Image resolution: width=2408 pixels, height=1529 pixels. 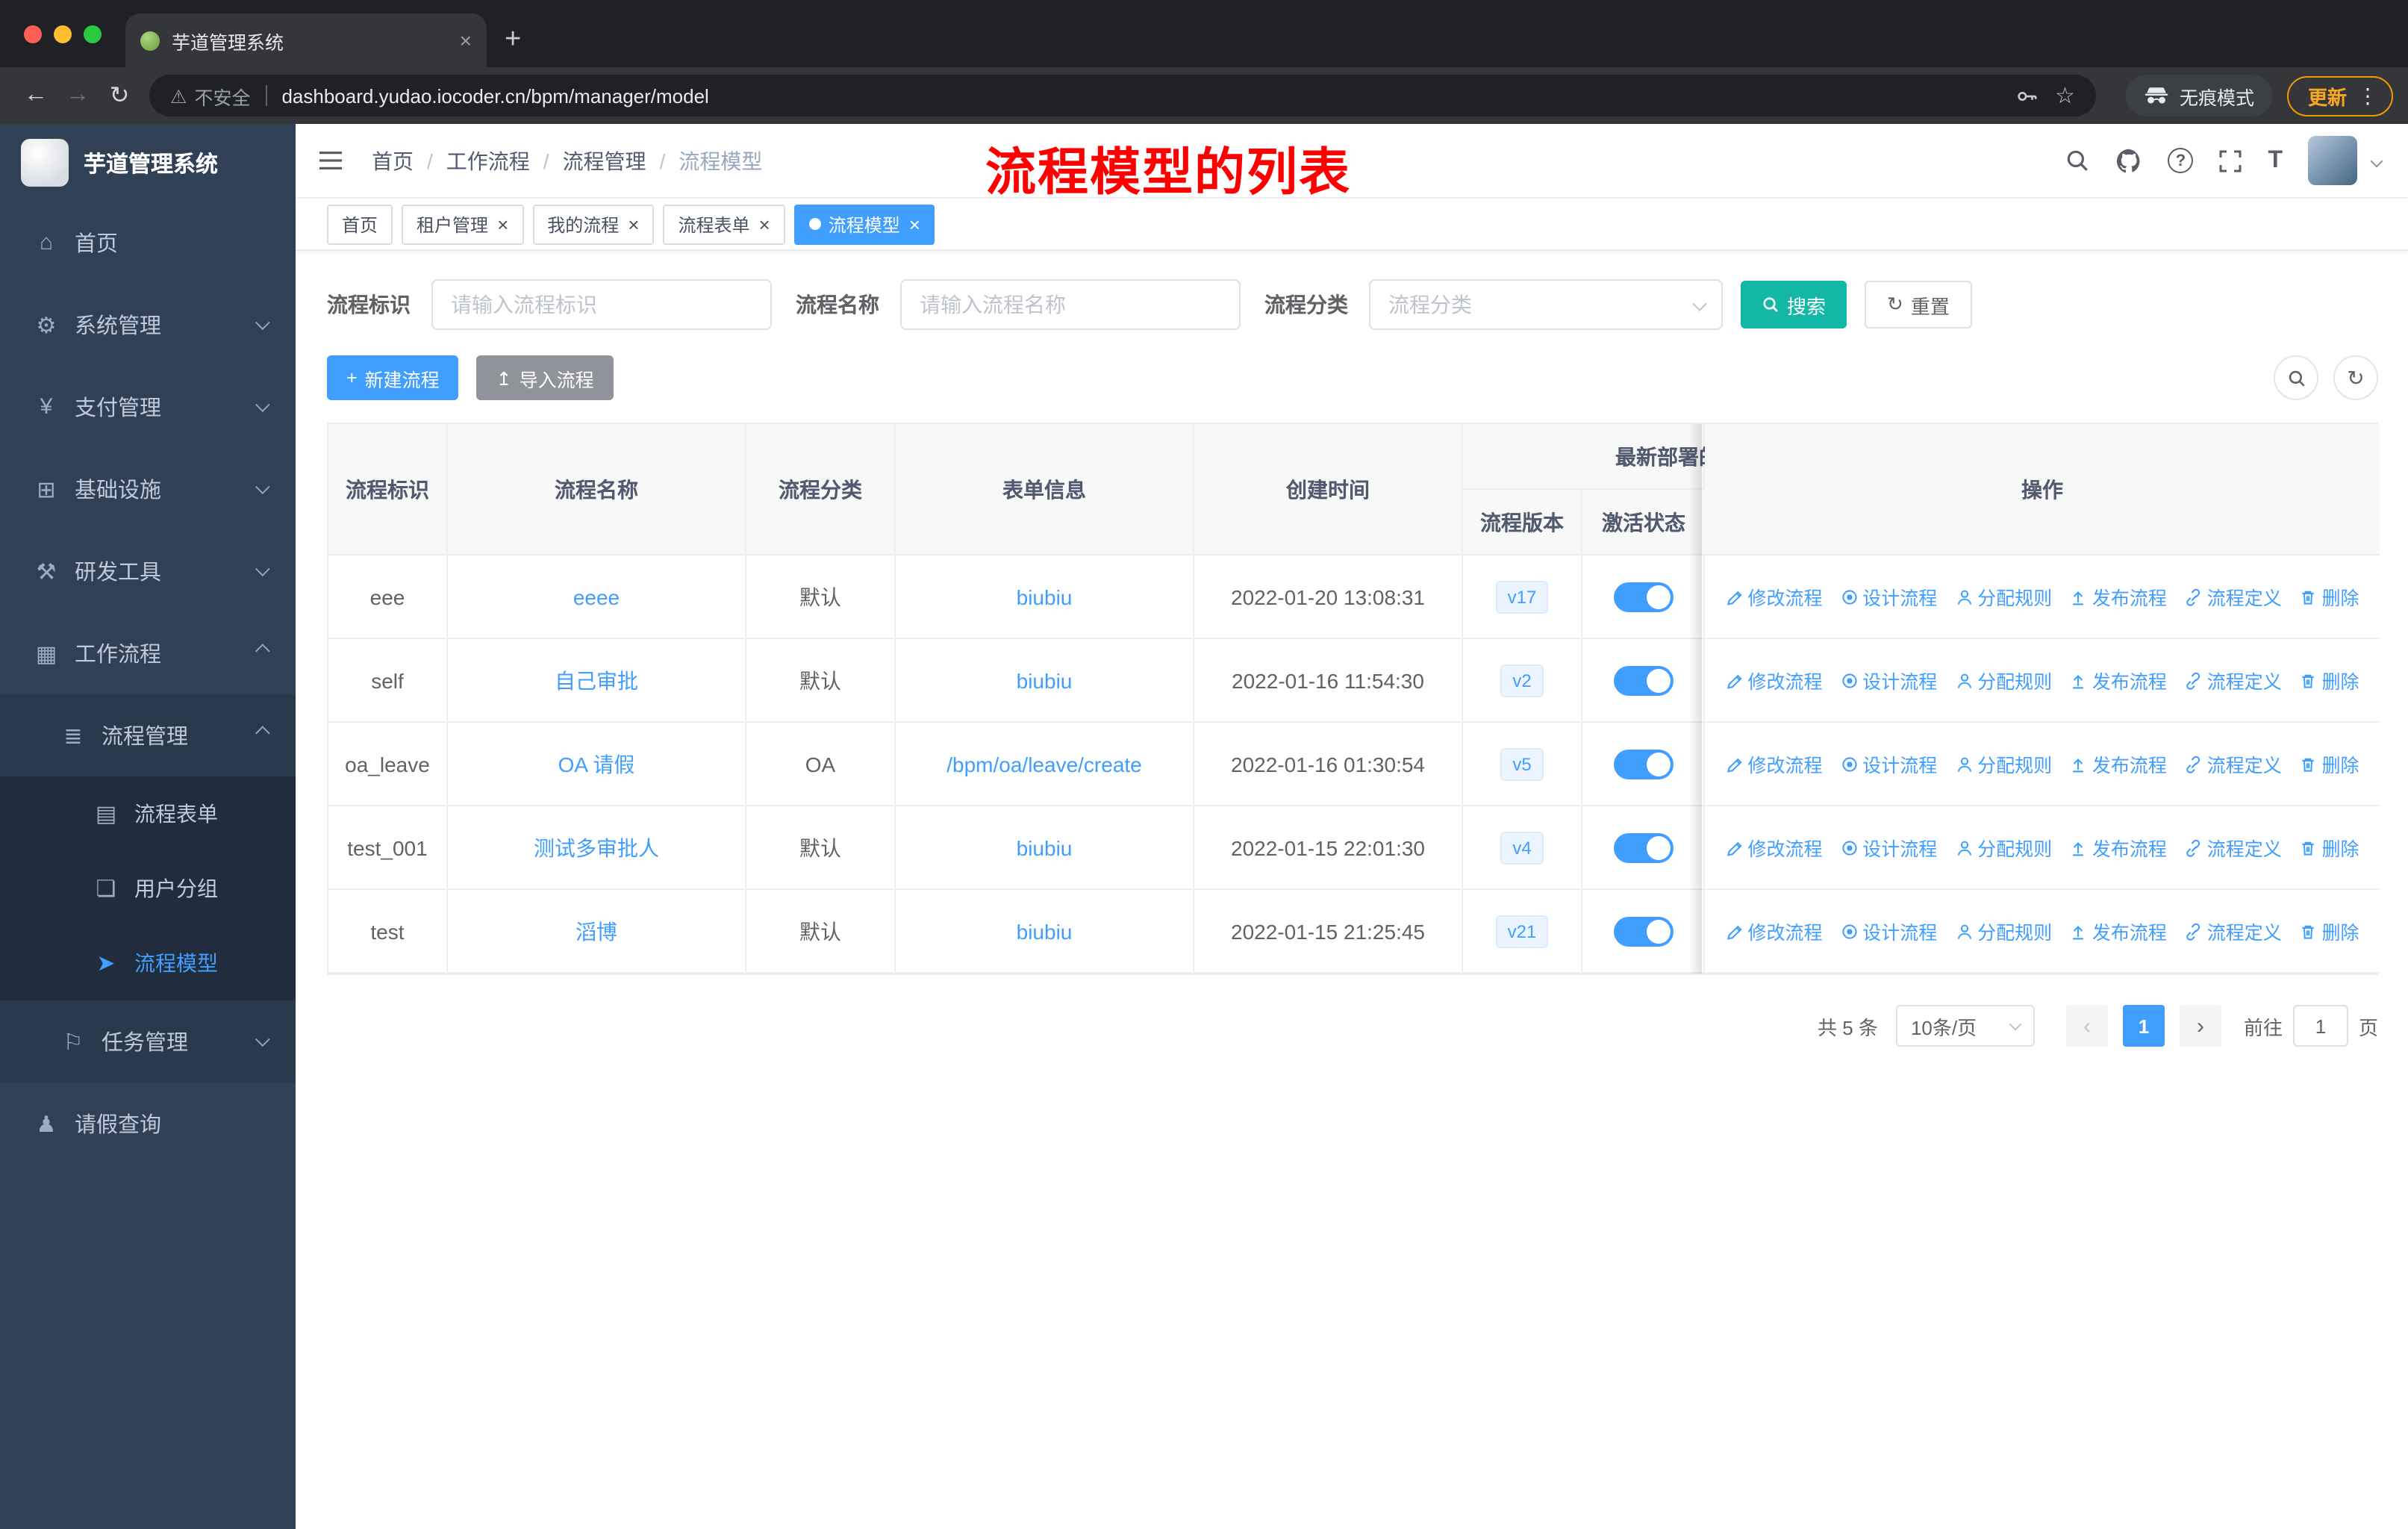 What do you see at coordinates (148, 814) in the screenshot?
I see `sidebar-item-7: ▤ 流程表单` at bounding box center [148, 814].